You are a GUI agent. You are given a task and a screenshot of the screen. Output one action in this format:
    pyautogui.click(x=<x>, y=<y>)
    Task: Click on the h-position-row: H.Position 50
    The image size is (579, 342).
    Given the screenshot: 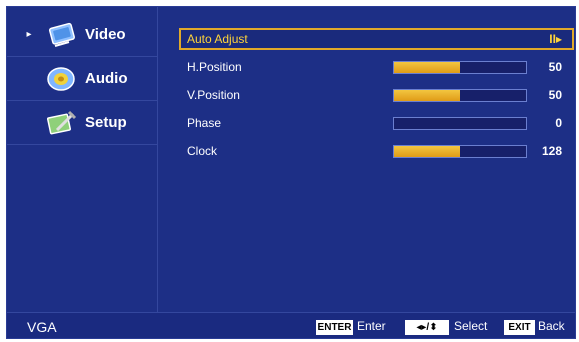 What is the action you would take?
    pyautogui.click(x=376, y=67)
    